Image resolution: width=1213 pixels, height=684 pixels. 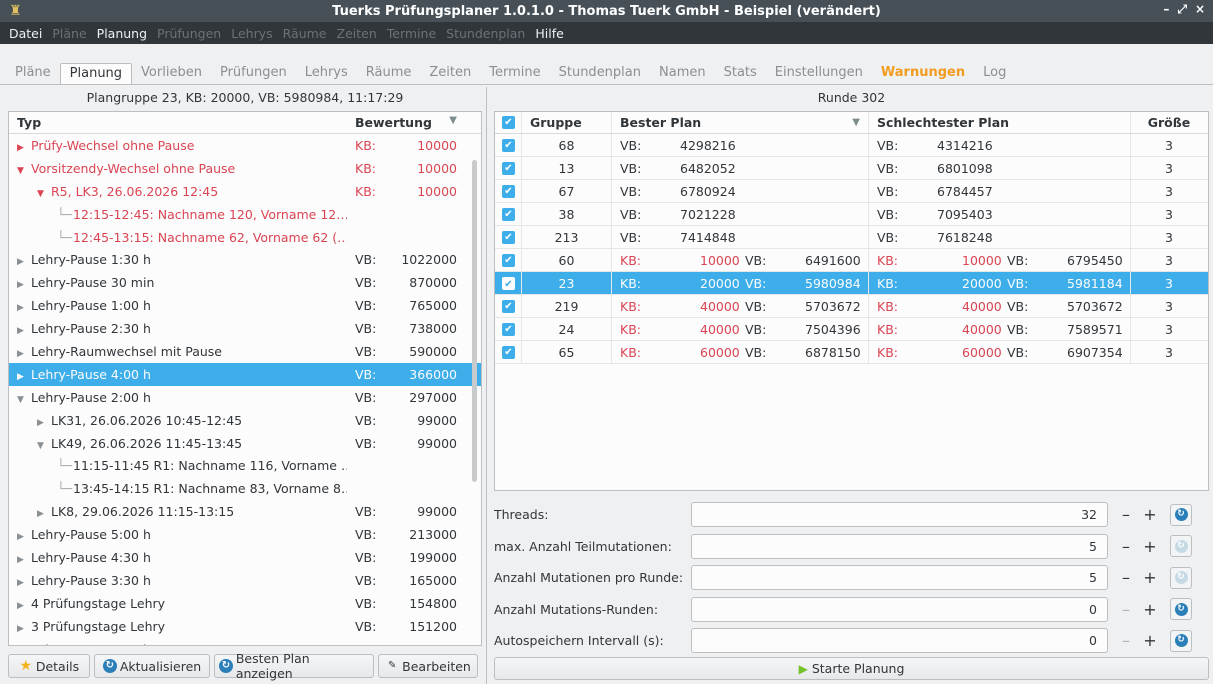 What do you see at coordinates (1182, 9) in the screenshot?
I see `maximize-icon: ⤢` at bounding box center [1182, 9].